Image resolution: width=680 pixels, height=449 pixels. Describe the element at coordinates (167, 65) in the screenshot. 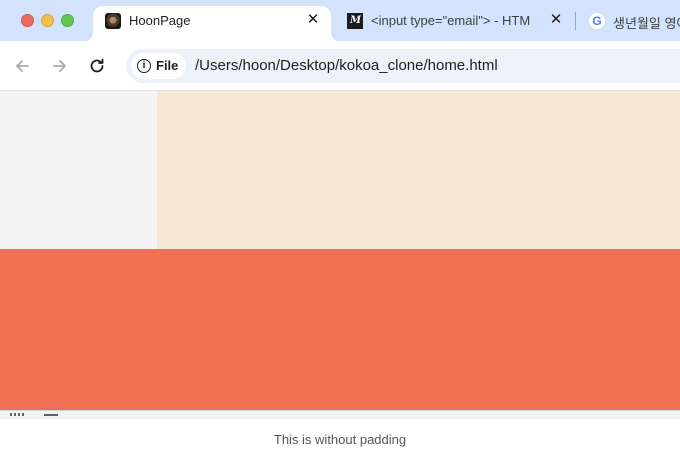

I see `site-info-label: File` at that location.